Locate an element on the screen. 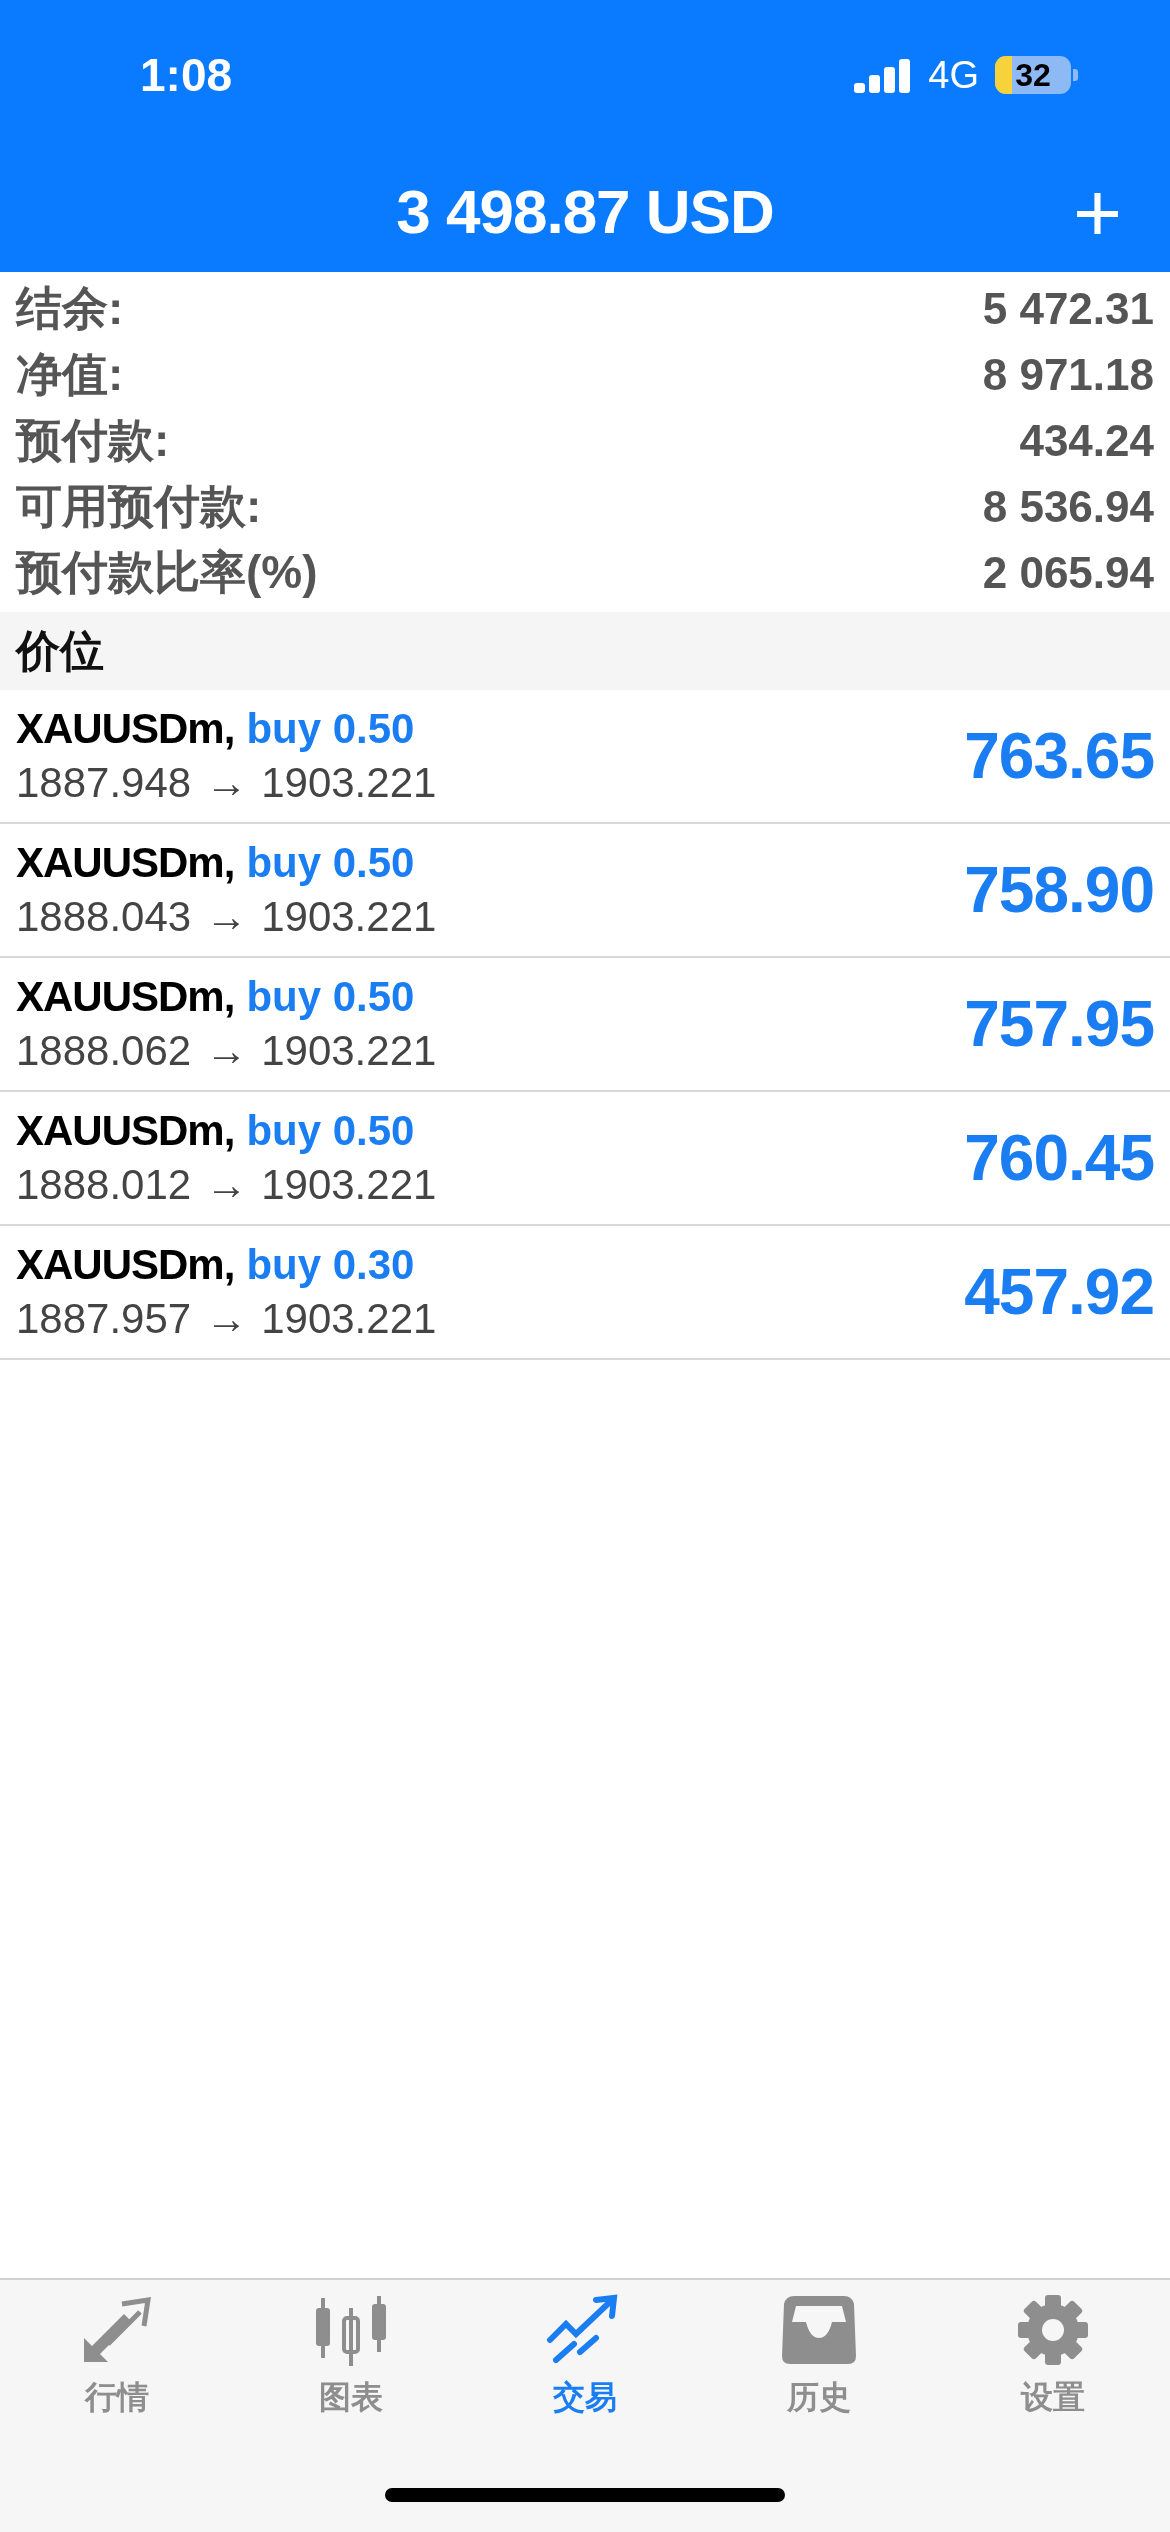  summary-label: 可用预付款: is located at coordinates (139, 506).